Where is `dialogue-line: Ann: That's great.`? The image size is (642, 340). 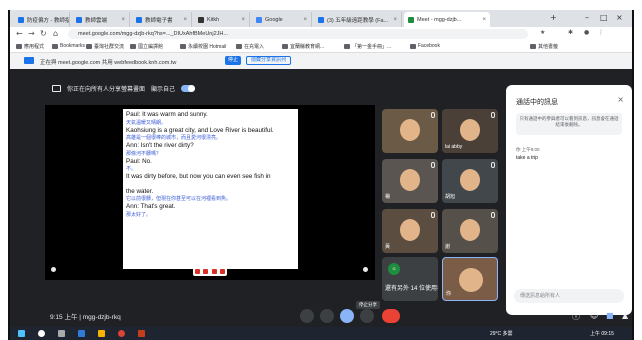
dialogue-line: Ann: That's great. is located at coordinates (151, 206).